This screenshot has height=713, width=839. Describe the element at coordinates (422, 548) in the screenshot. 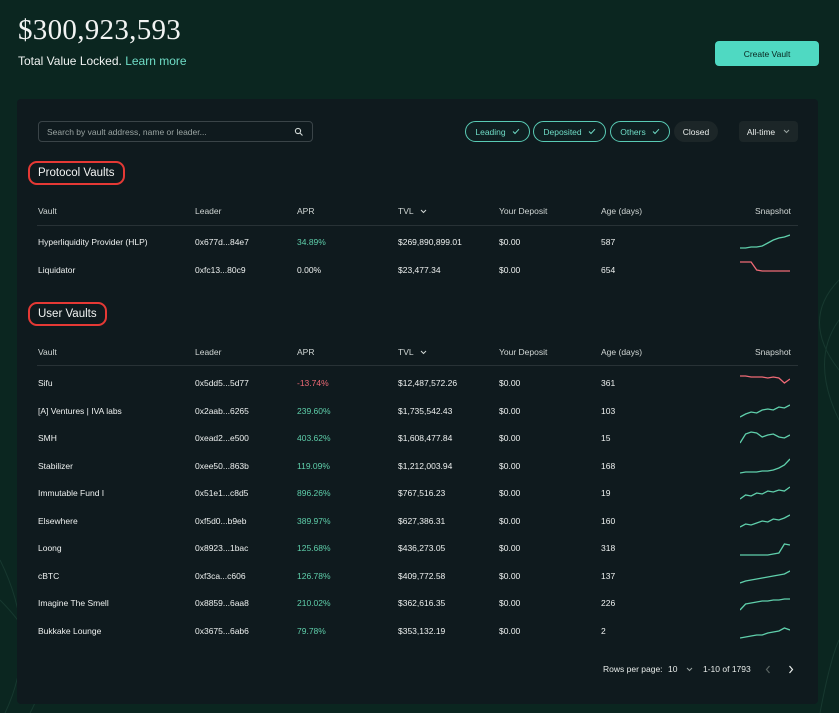

I see `tvl-value: $436,273.05` at that location.